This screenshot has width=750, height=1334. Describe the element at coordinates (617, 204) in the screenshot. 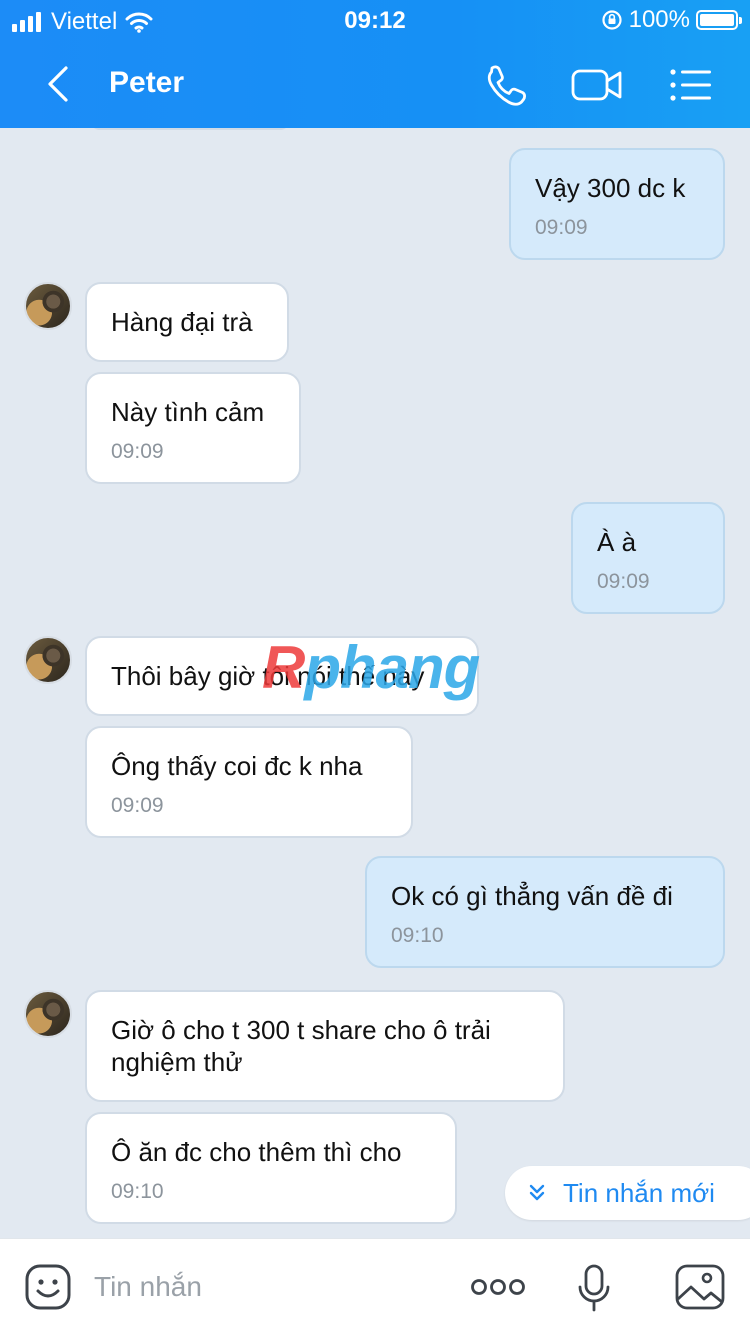

I see `message-bubble-outgoing: Vậy 300 dc k 09:09` at that location.